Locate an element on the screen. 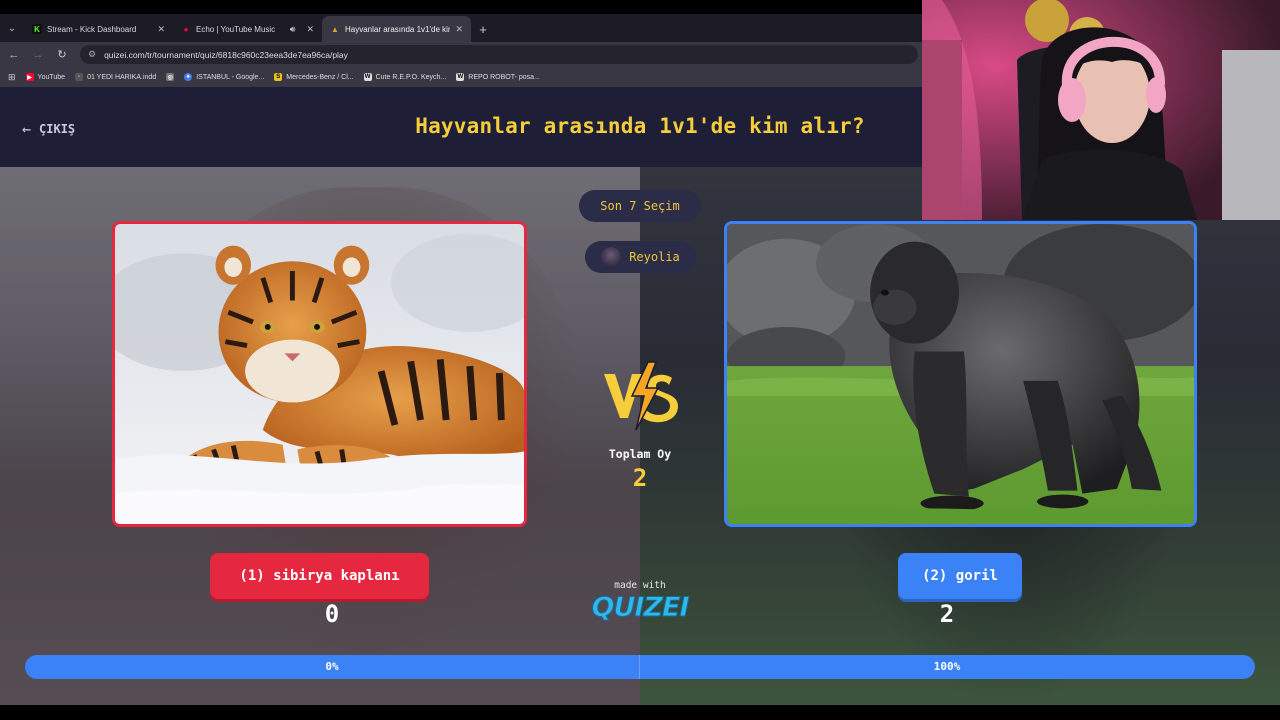  s-icon: S is located at coordinates (278, 77).